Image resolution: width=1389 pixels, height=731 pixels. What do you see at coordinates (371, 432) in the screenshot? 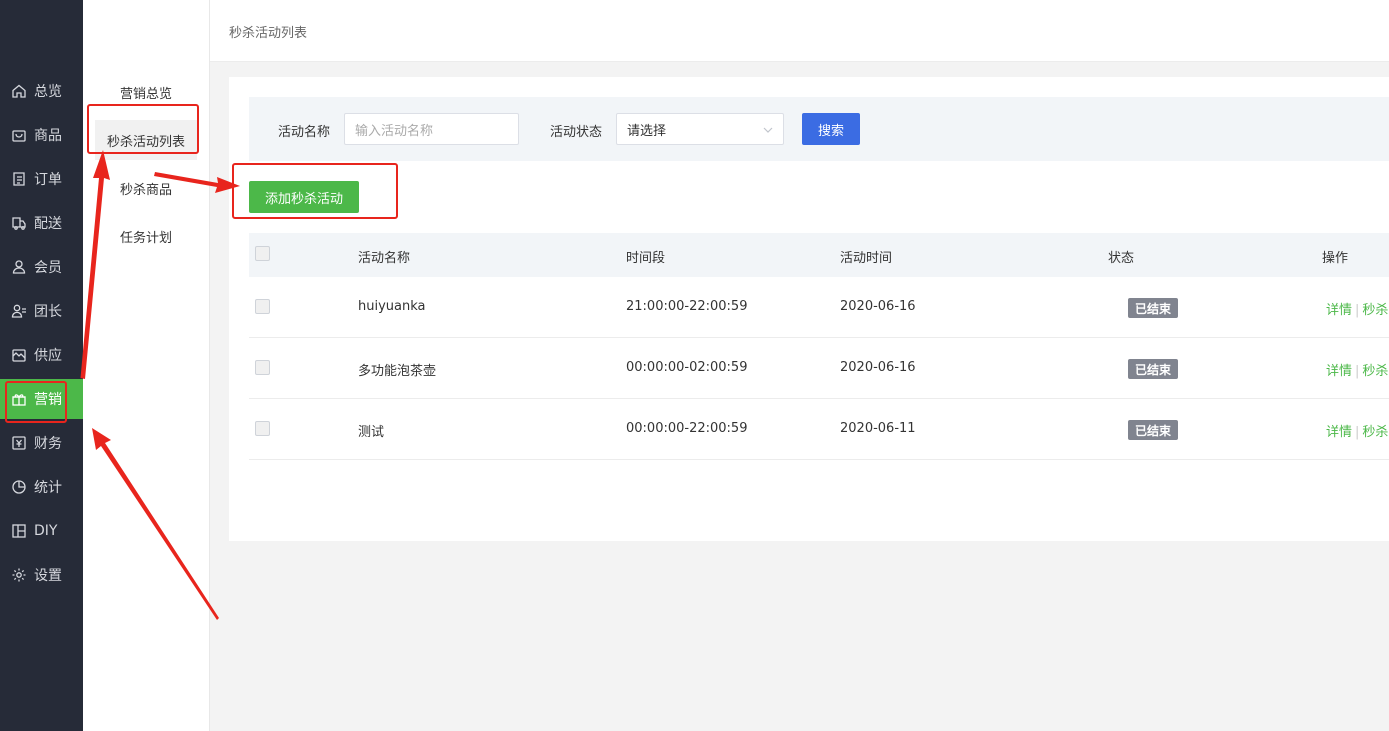
I see `activity-name: 测试` at bounding box center [371, 432].